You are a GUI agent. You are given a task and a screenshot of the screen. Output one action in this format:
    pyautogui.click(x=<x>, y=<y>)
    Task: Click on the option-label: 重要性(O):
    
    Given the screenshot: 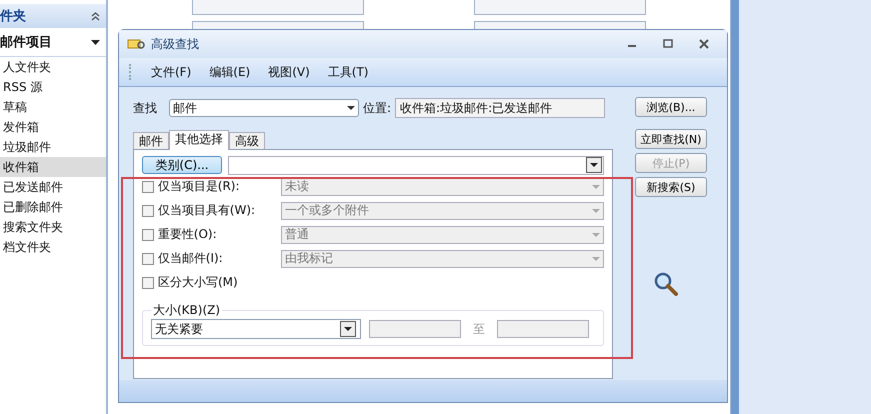 What is the action you would take?
    pyautogui.click(x=188, y=234)
    